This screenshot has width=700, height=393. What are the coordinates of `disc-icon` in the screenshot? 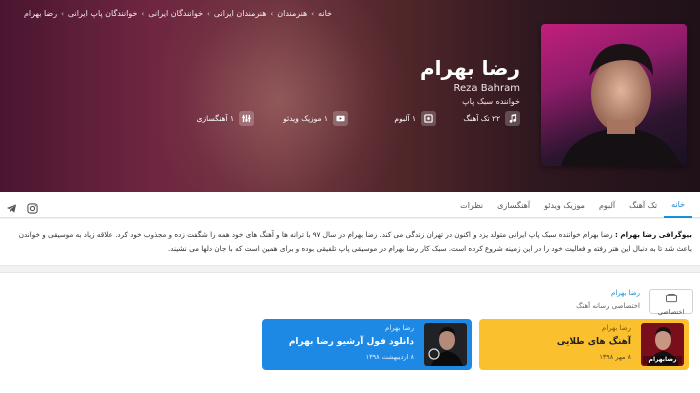 It's located at (671, 297).